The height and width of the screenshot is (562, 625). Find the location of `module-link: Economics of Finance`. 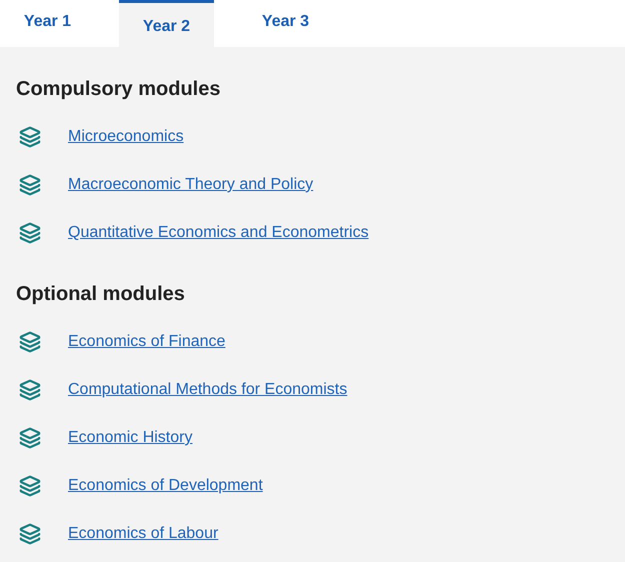

module-link: Economics of Finance is located at coordinates (147, 342).